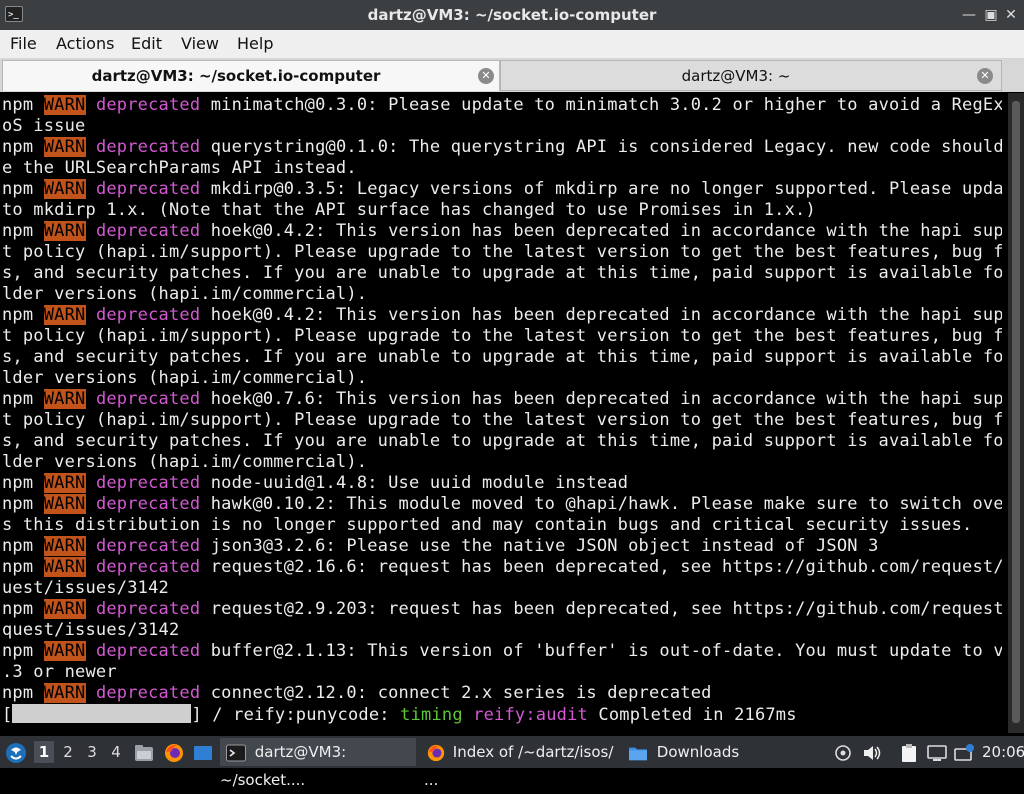 This screenshot has width=1024, height=794. What do you see at coordinates (16, 752) in the screenshot?
I see `start-menu-icon` at bounding box center [16, 752].